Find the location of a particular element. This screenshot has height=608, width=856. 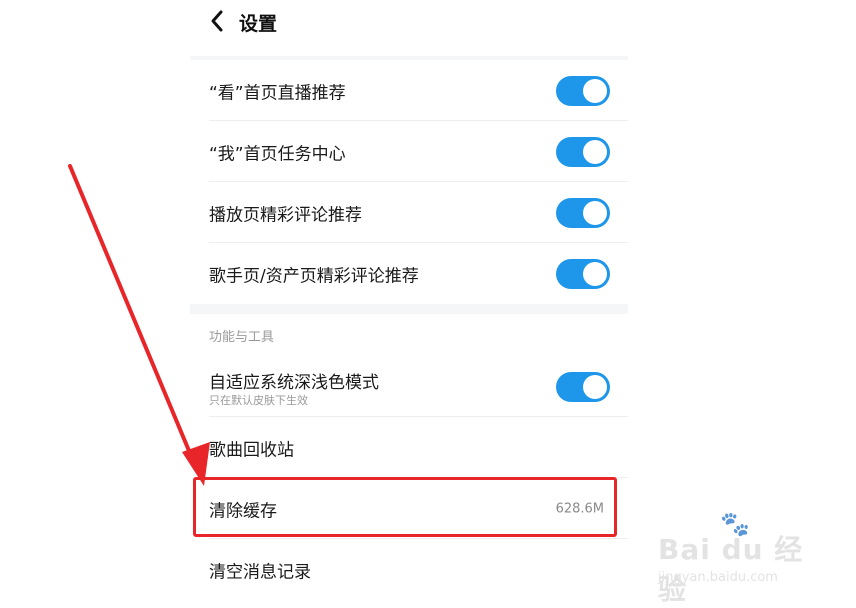

page-title: 设置 is located at coordinates (258, 24).